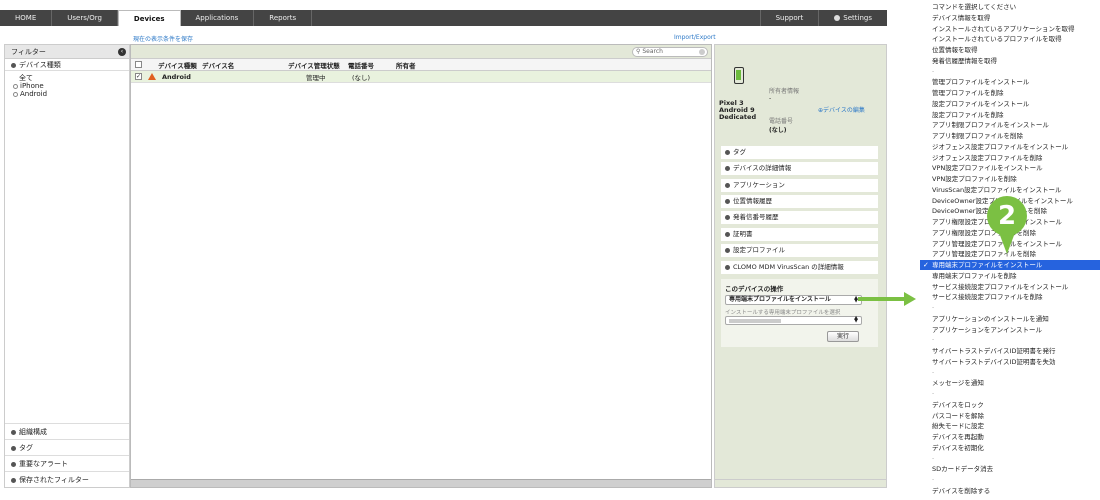 The image size is (1100, 500). I want to click on col-manage-status: デバイス管理状態, so click(318, 65).